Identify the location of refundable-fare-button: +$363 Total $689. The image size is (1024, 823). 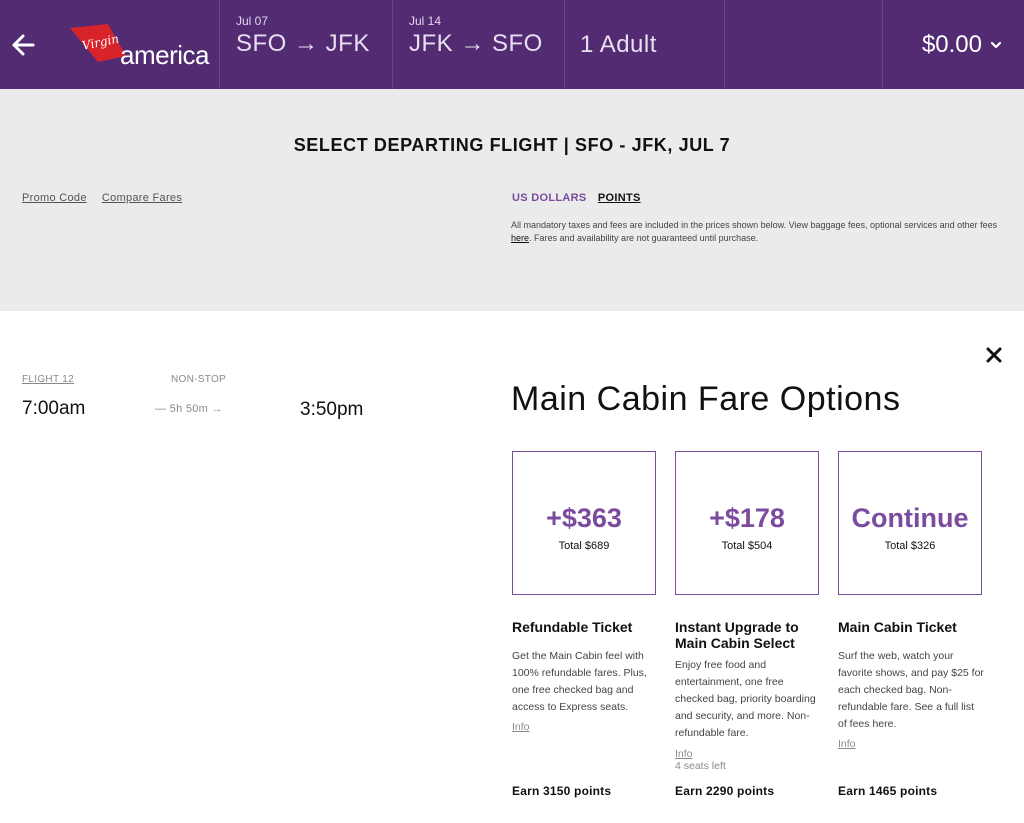
(584, 523).